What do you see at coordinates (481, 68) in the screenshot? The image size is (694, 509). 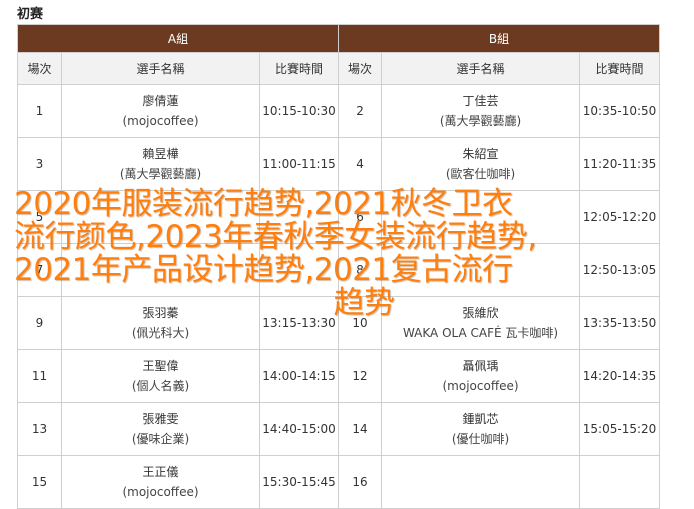 I see `column-header-player-b: 選手名稱` at bounding box center [481, 68].